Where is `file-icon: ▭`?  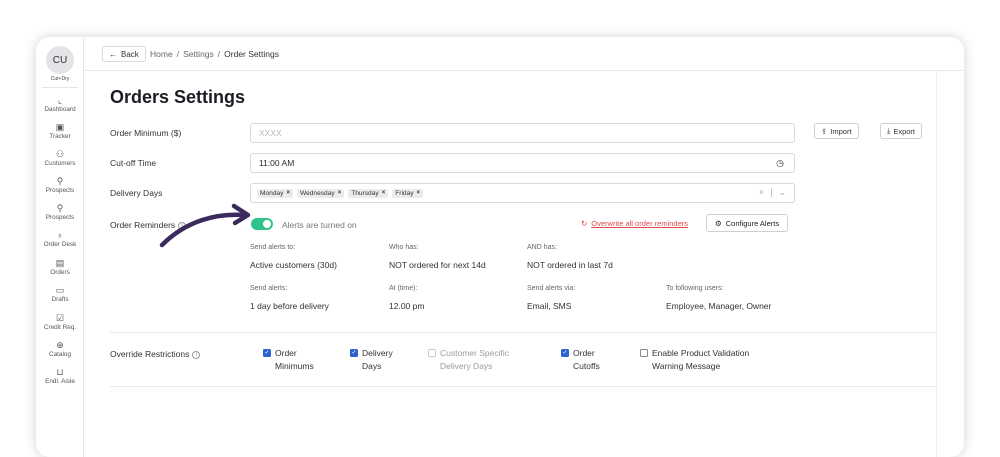
file-icon: ▭ is located at coordinates (60, 290).